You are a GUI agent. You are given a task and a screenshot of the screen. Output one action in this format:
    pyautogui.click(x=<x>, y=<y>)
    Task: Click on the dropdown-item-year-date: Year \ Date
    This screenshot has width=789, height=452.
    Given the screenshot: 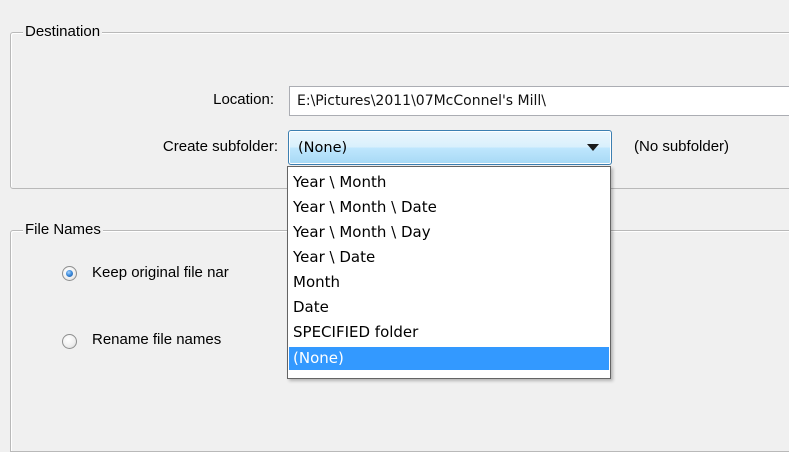 What is the action you would take?
    pyautogui.click(x=449, y=257)
    